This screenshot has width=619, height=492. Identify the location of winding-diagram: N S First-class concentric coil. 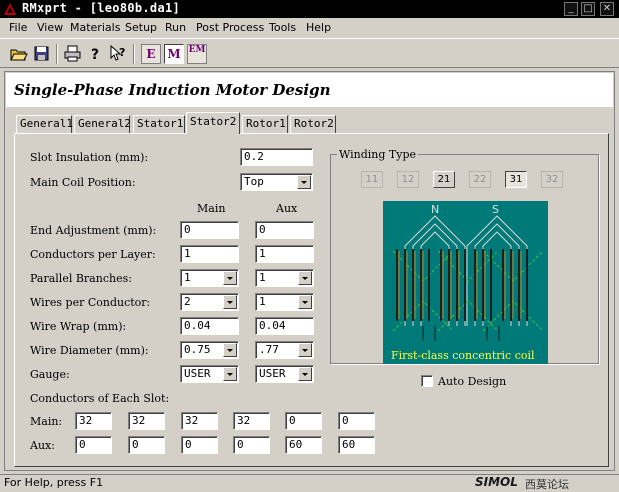
(465, 282).